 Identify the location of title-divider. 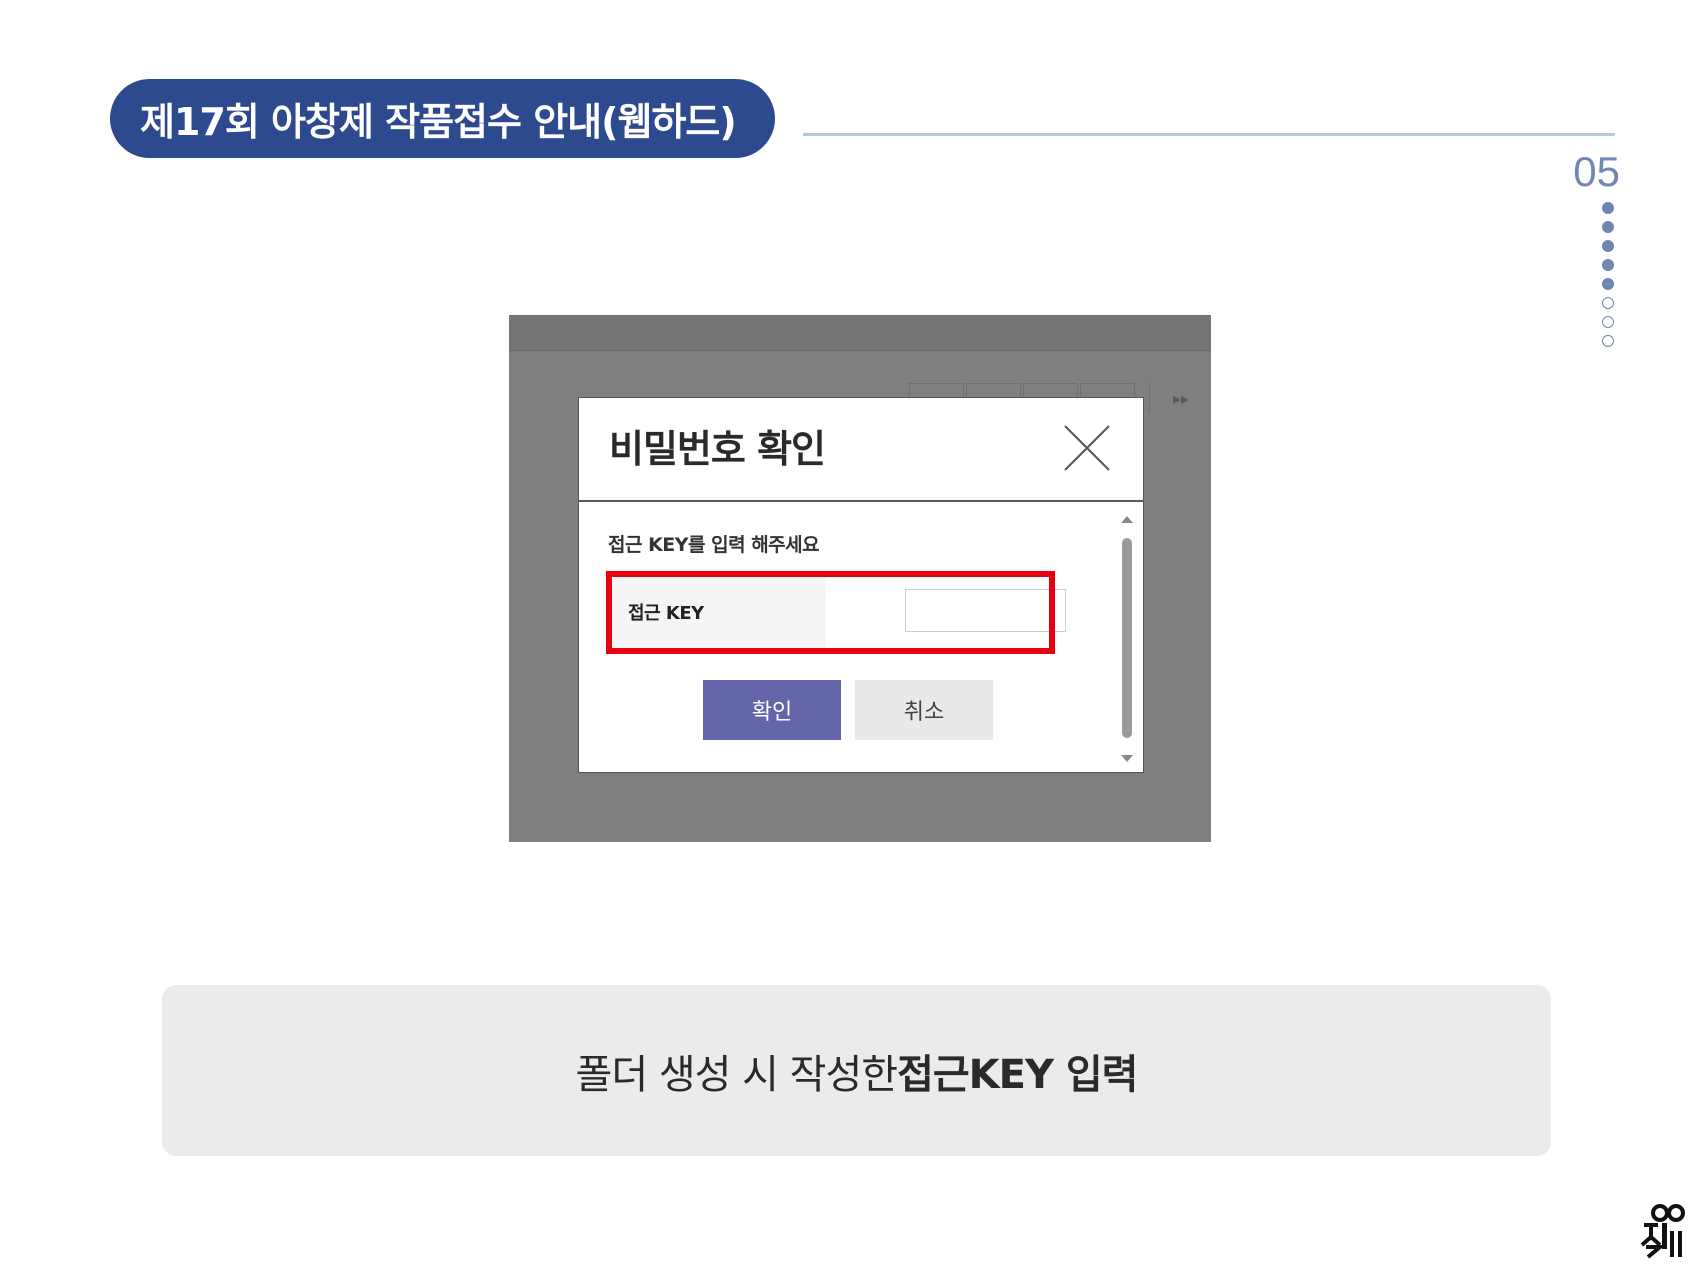
(1209, 134).